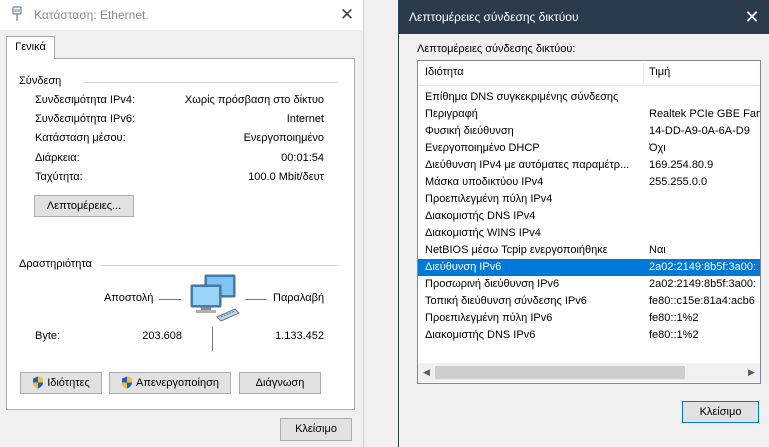 The image size is (769, 447). Describe the element at coordinates (302, 158) in the screenshot. I see `duration-value: 00:01:54` at that location.